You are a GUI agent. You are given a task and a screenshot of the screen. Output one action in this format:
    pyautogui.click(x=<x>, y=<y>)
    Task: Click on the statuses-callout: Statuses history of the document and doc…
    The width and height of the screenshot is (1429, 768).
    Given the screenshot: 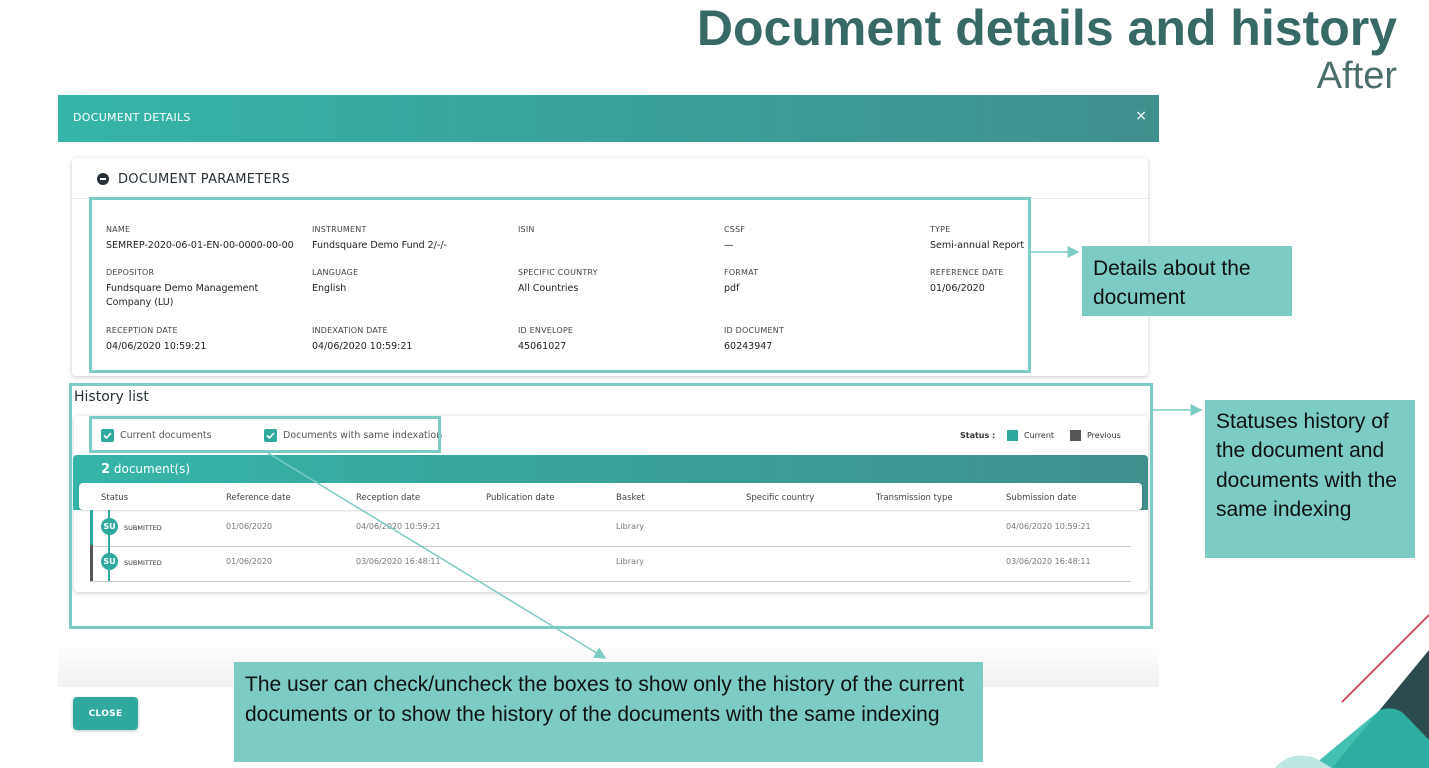 What is the action you would take?
    pyautogui.click(x=1310, y=479)
    